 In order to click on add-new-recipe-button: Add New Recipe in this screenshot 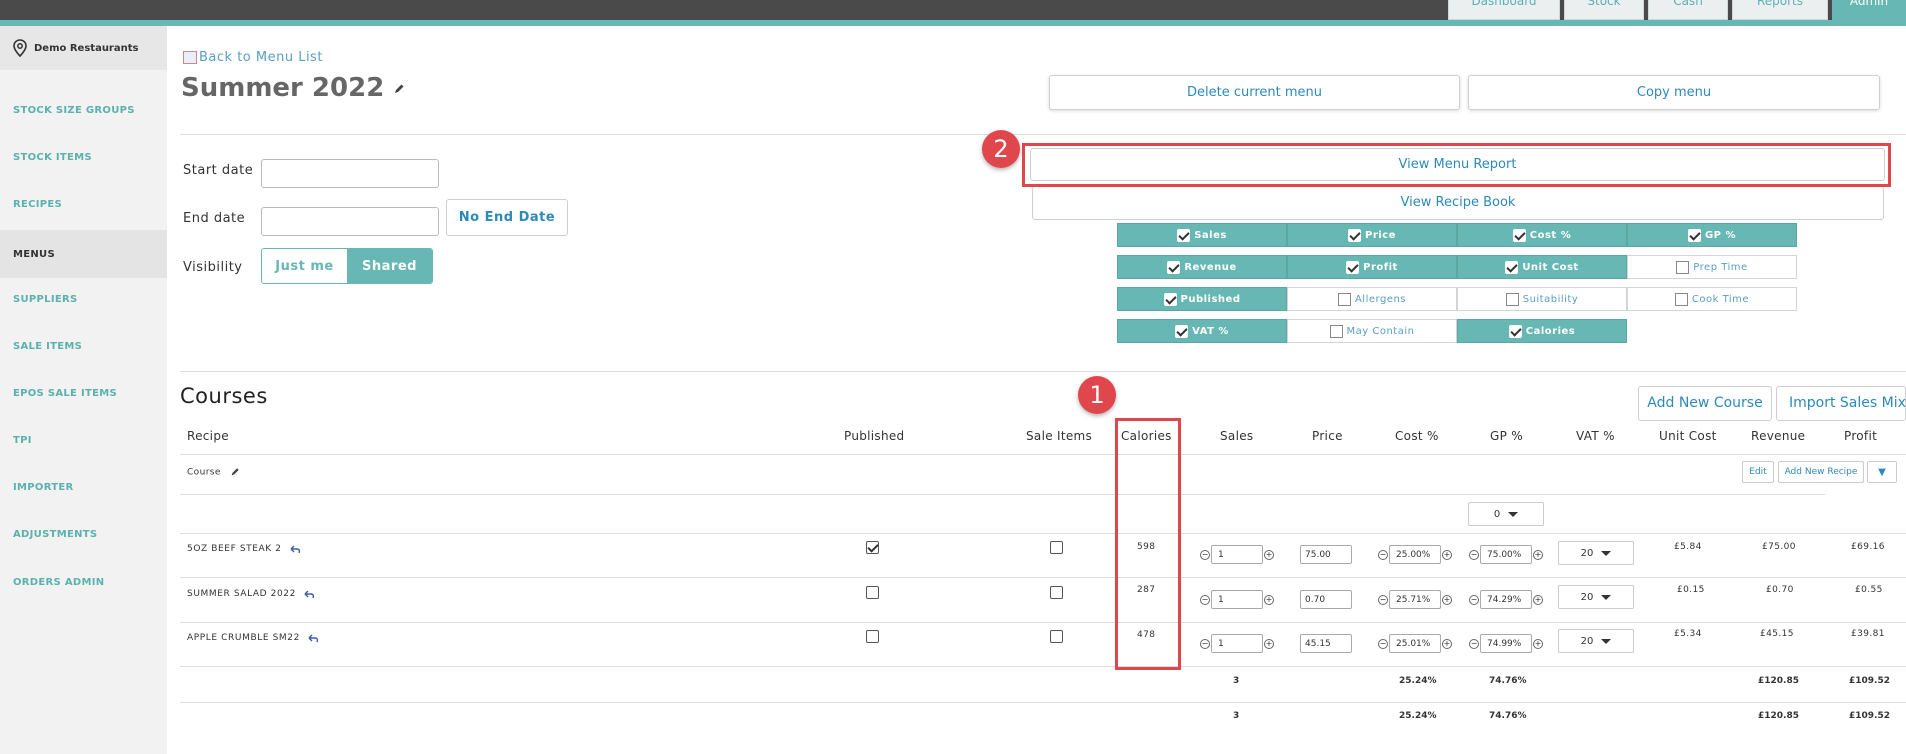, I will do `click(1821, 472)`.